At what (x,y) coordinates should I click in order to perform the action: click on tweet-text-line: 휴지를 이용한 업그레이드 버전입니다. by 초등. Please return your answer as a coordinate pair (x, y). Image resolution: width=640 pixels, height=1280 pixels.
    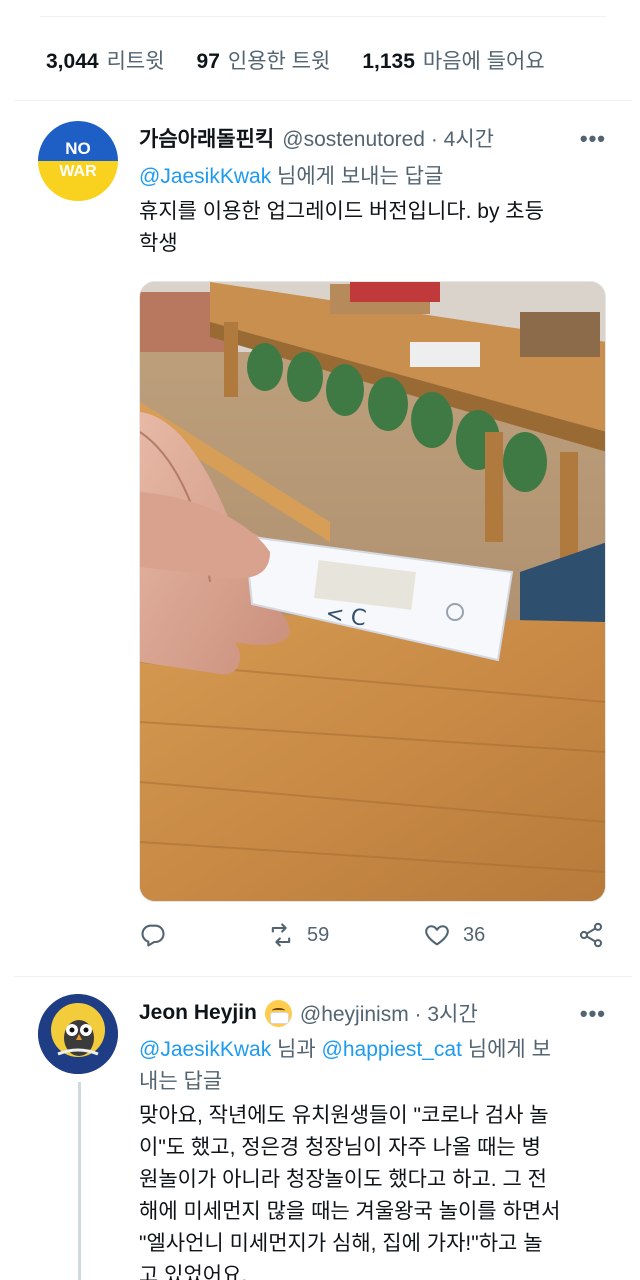
    Looking at the image, I should click on (341, 211).